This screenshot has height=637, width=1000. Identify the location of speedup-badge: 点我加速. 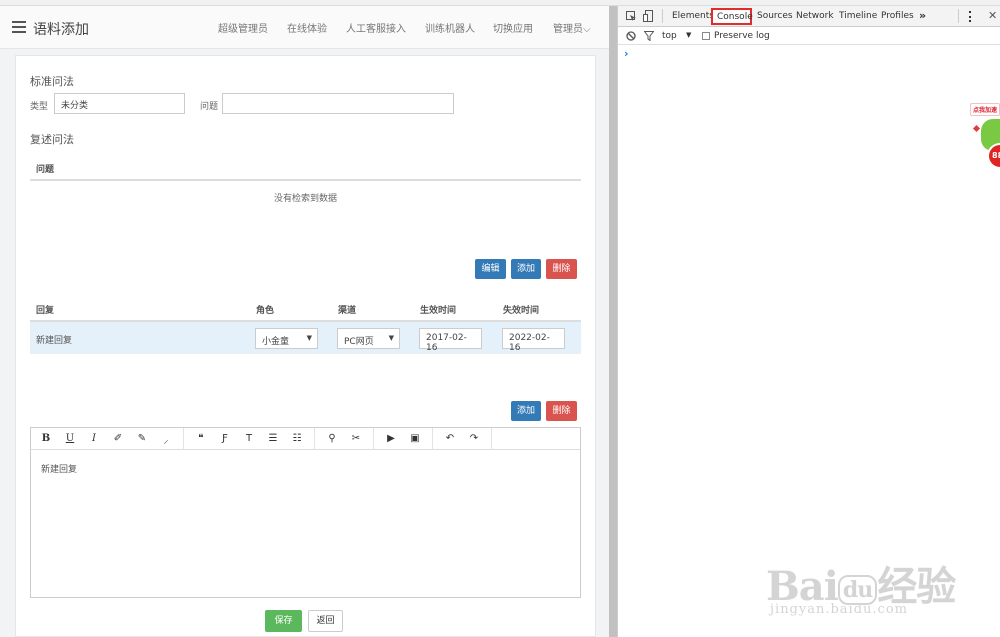
(985, 109).